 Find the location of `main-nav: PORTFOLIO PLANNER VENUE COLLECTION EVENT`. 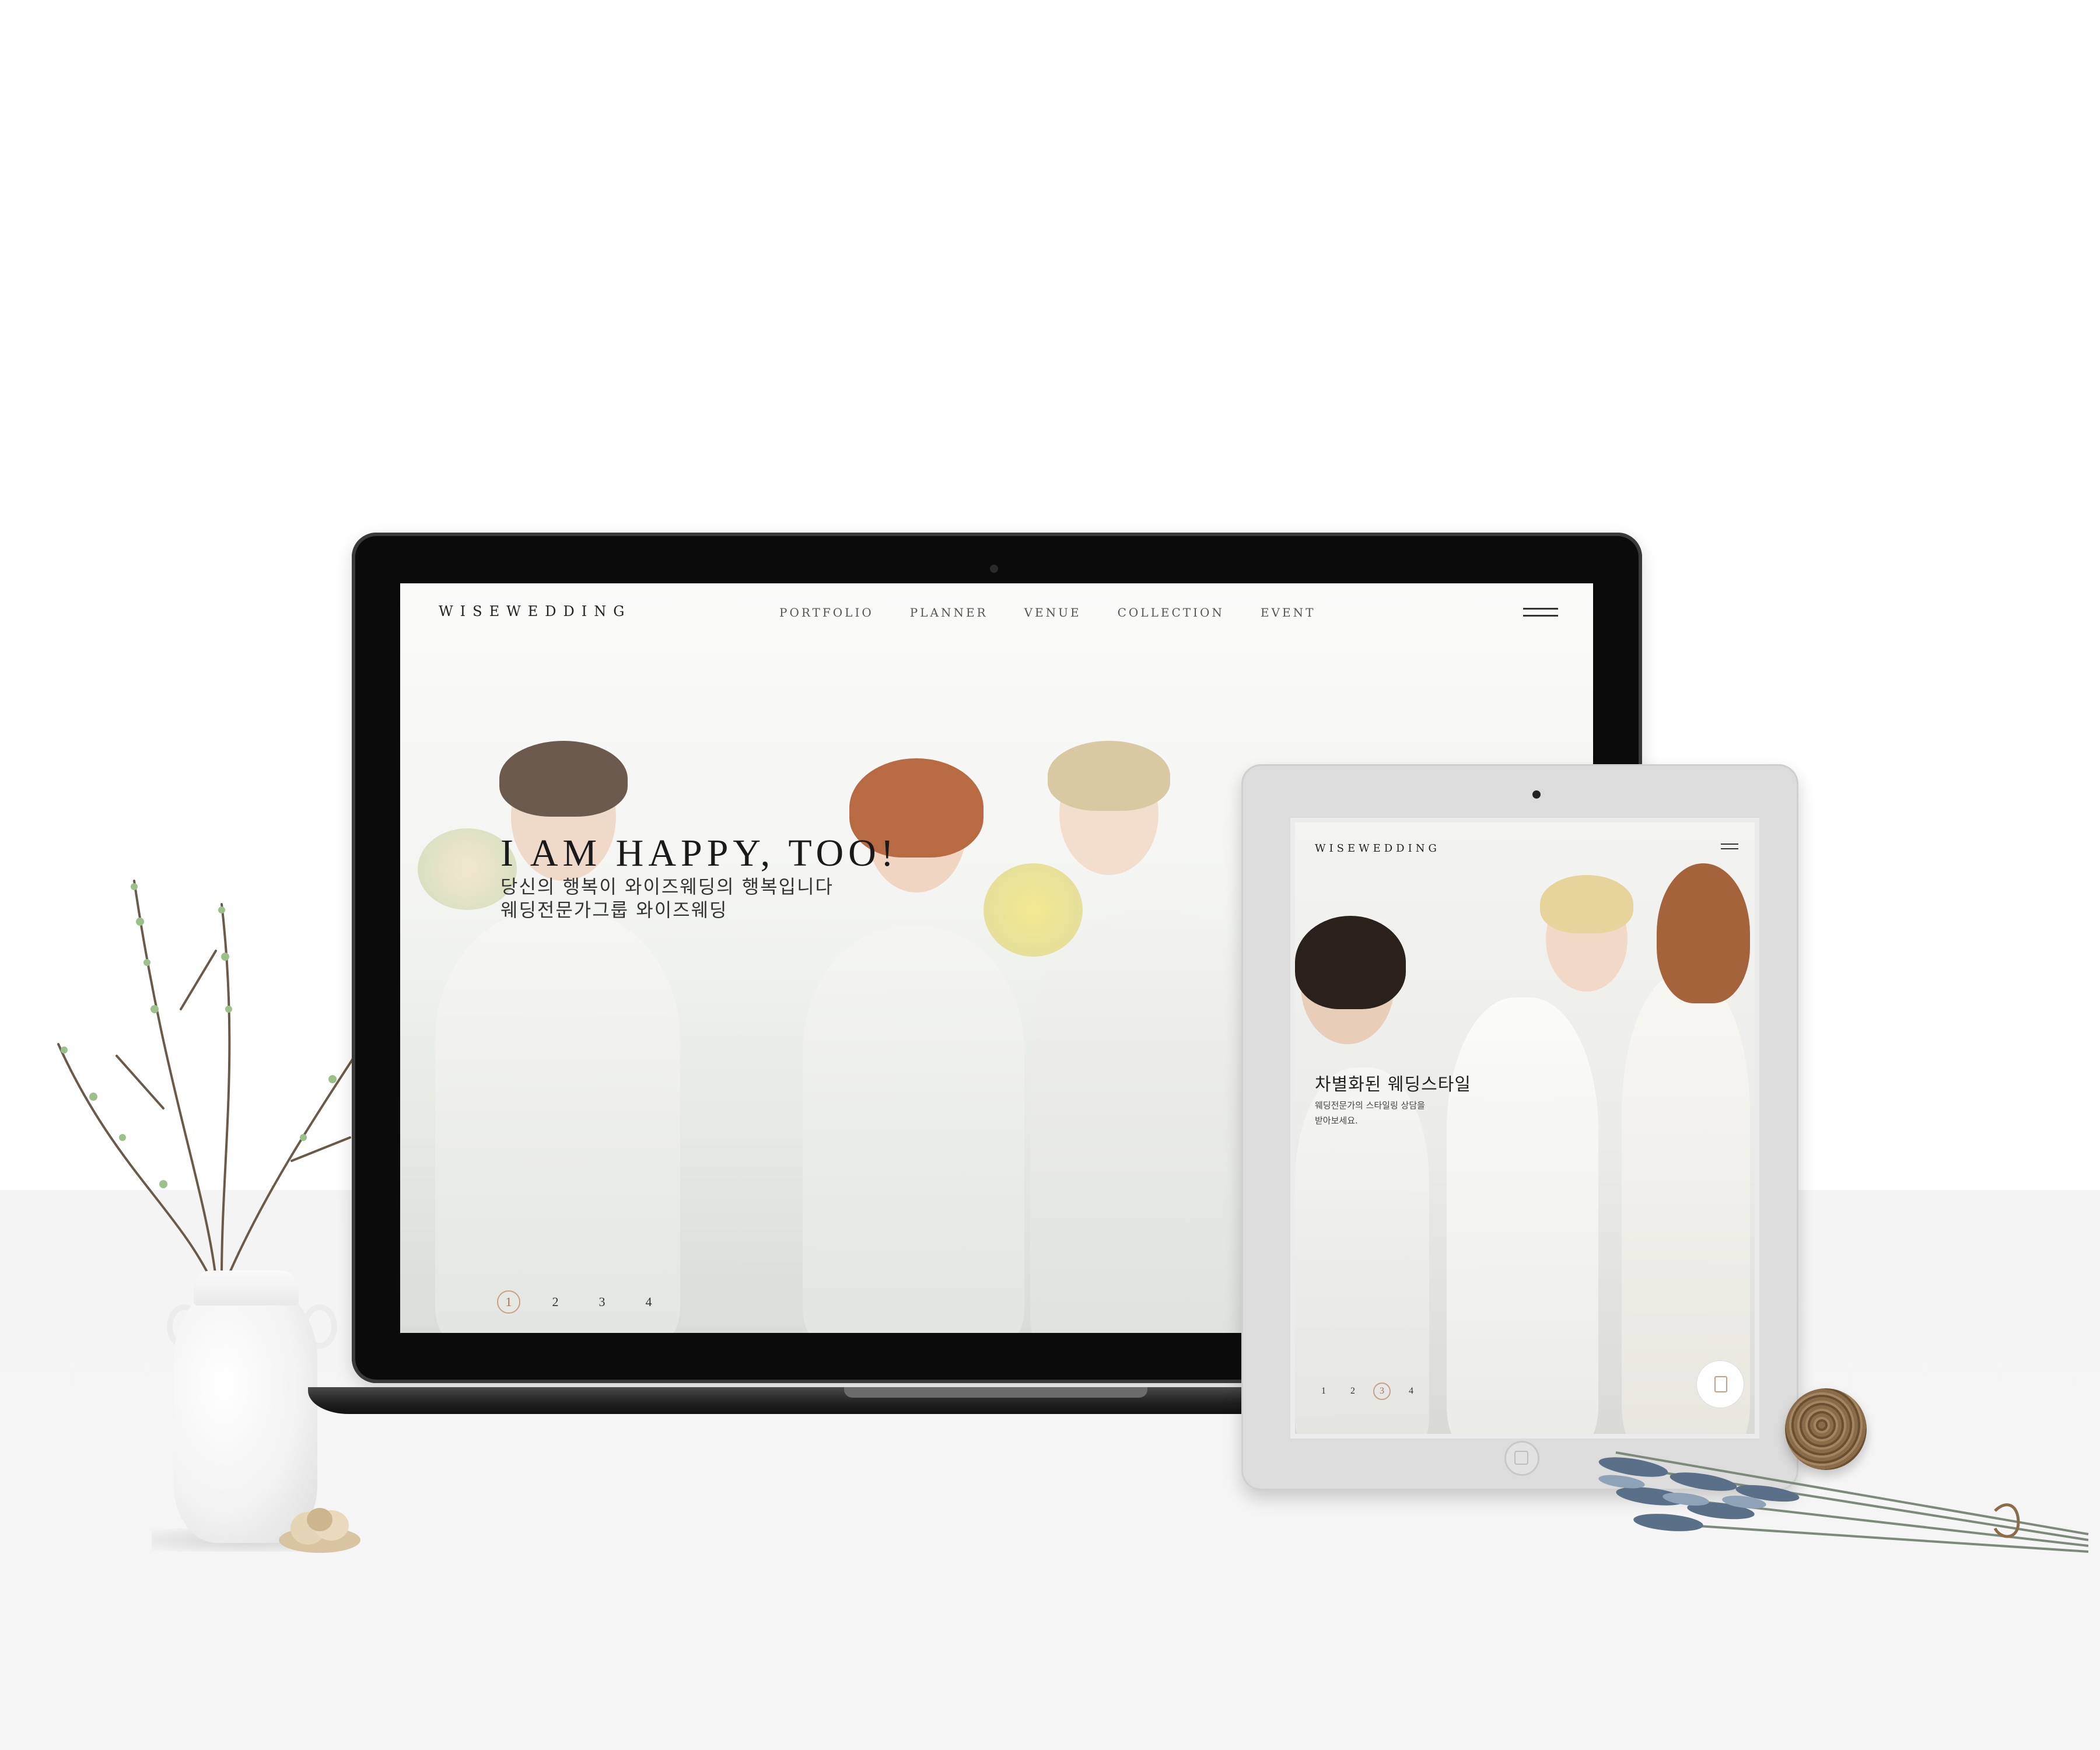

main-nav: PORTFOLIO PLANNER VENUE COLLECTION EVENT is located at coordinates (1047, 613).